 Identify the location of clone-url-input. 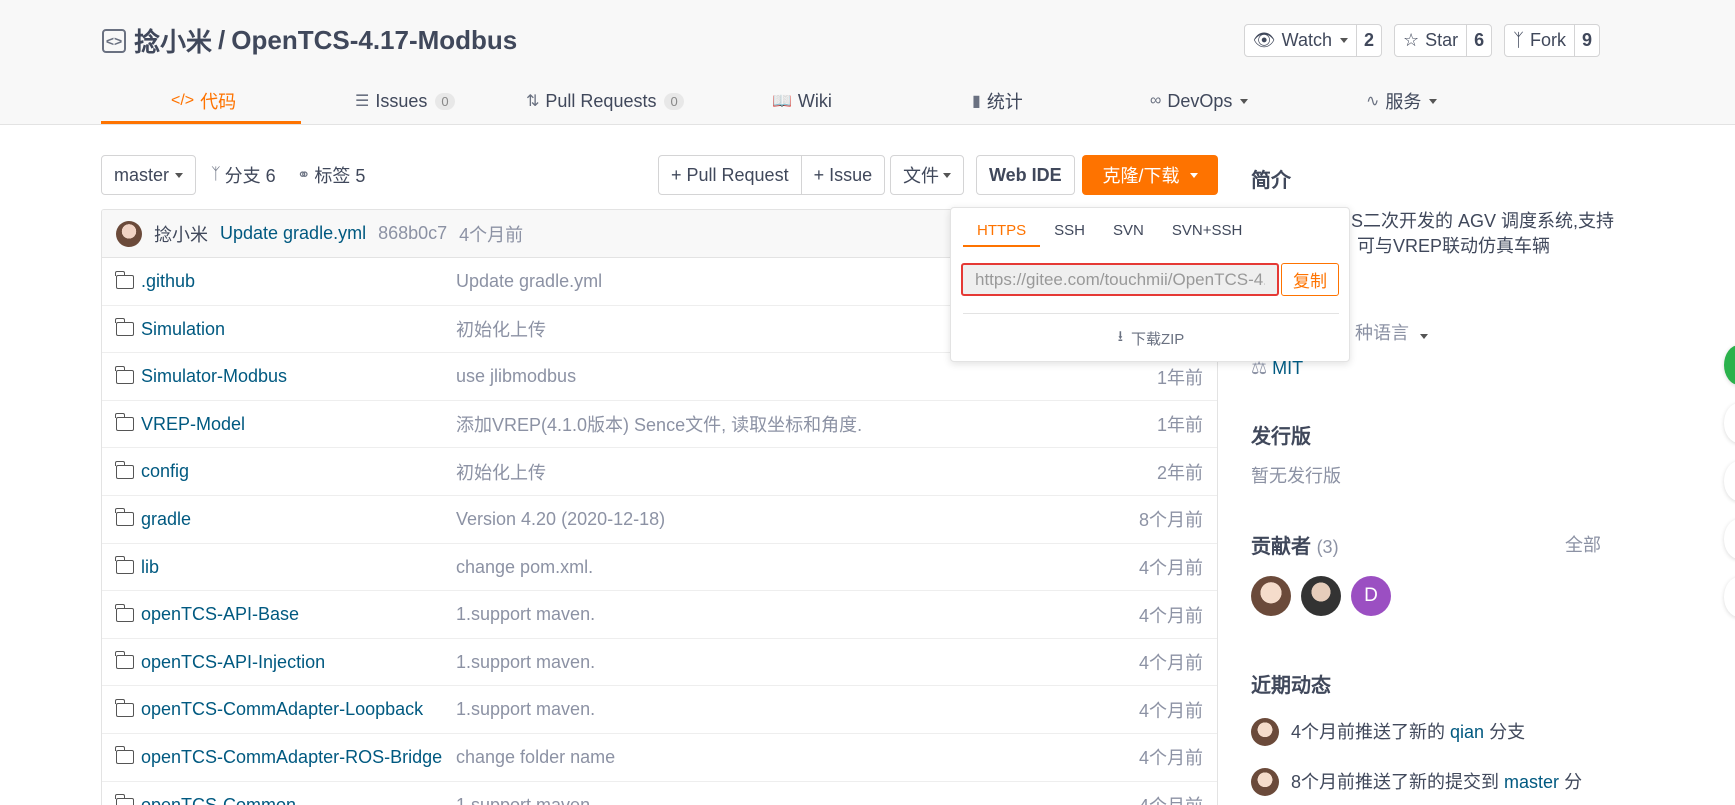
(1120, 279).